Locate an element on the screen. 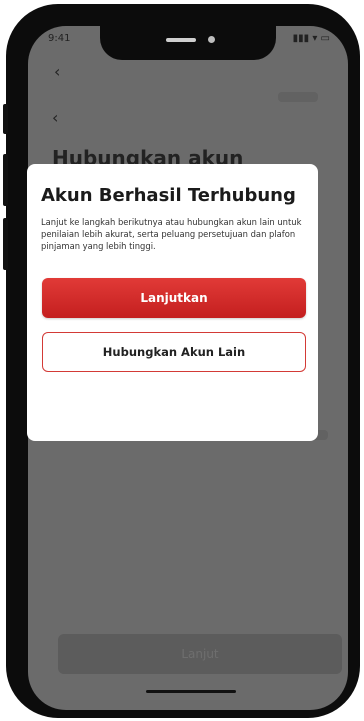 The height and width of the screenshot is (721, 364). status-time: 9:41 is located at coordinates (59, 38).